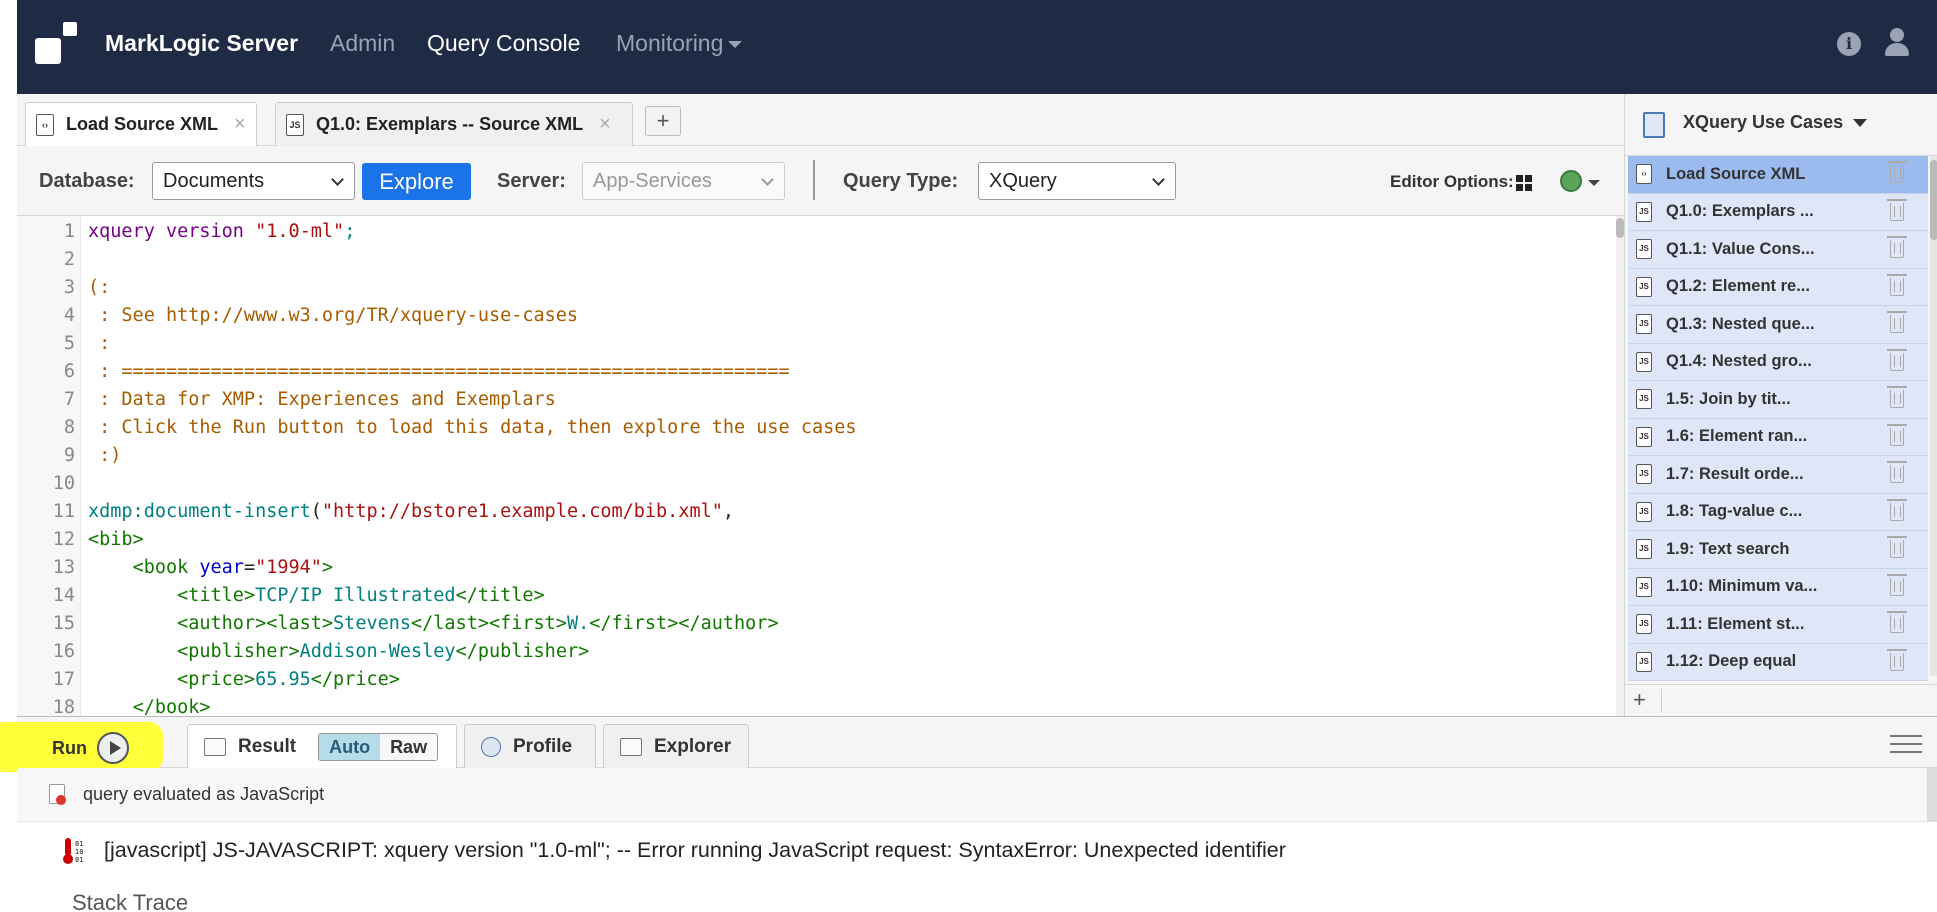 This screenshot has height=912, width=1937. Describe the element at coordinates (1778, 550) in the screenshot. I see `query-item: JS 1.9: Text search` at that location.